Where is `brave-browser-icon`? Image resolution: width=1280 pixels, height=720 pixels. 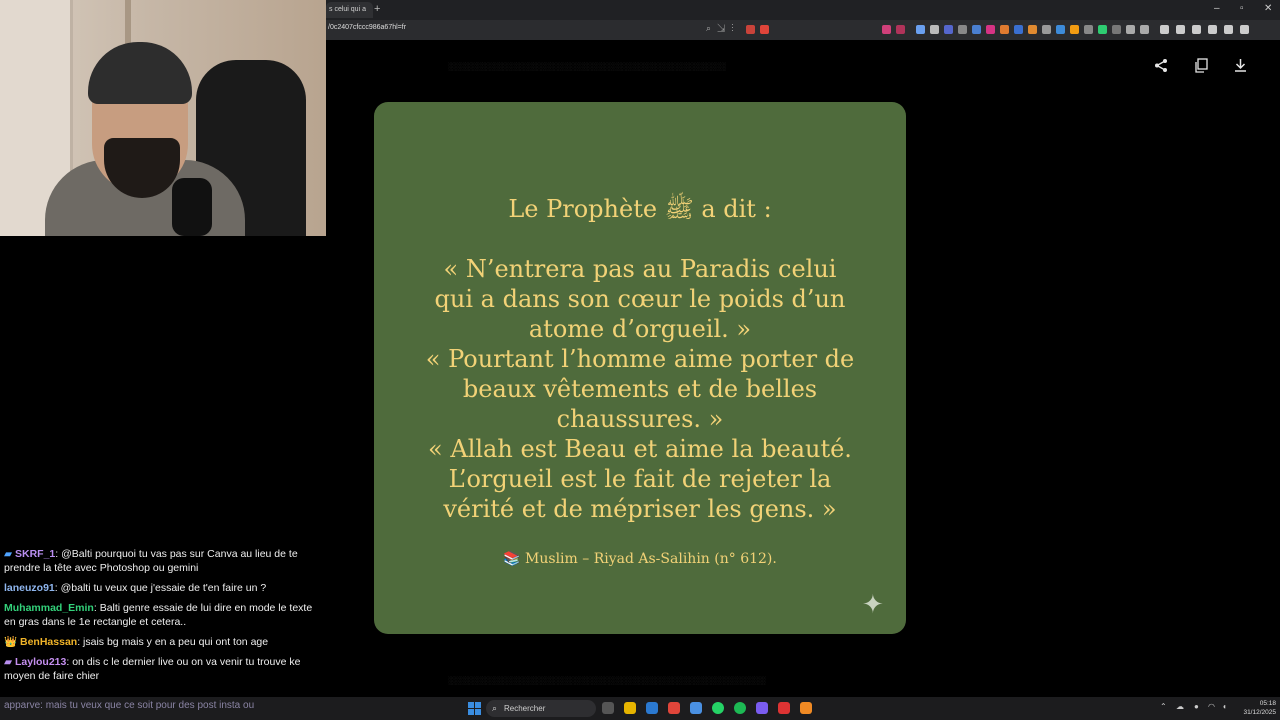
brave-browser-icon is located at coordinates (674, 708).